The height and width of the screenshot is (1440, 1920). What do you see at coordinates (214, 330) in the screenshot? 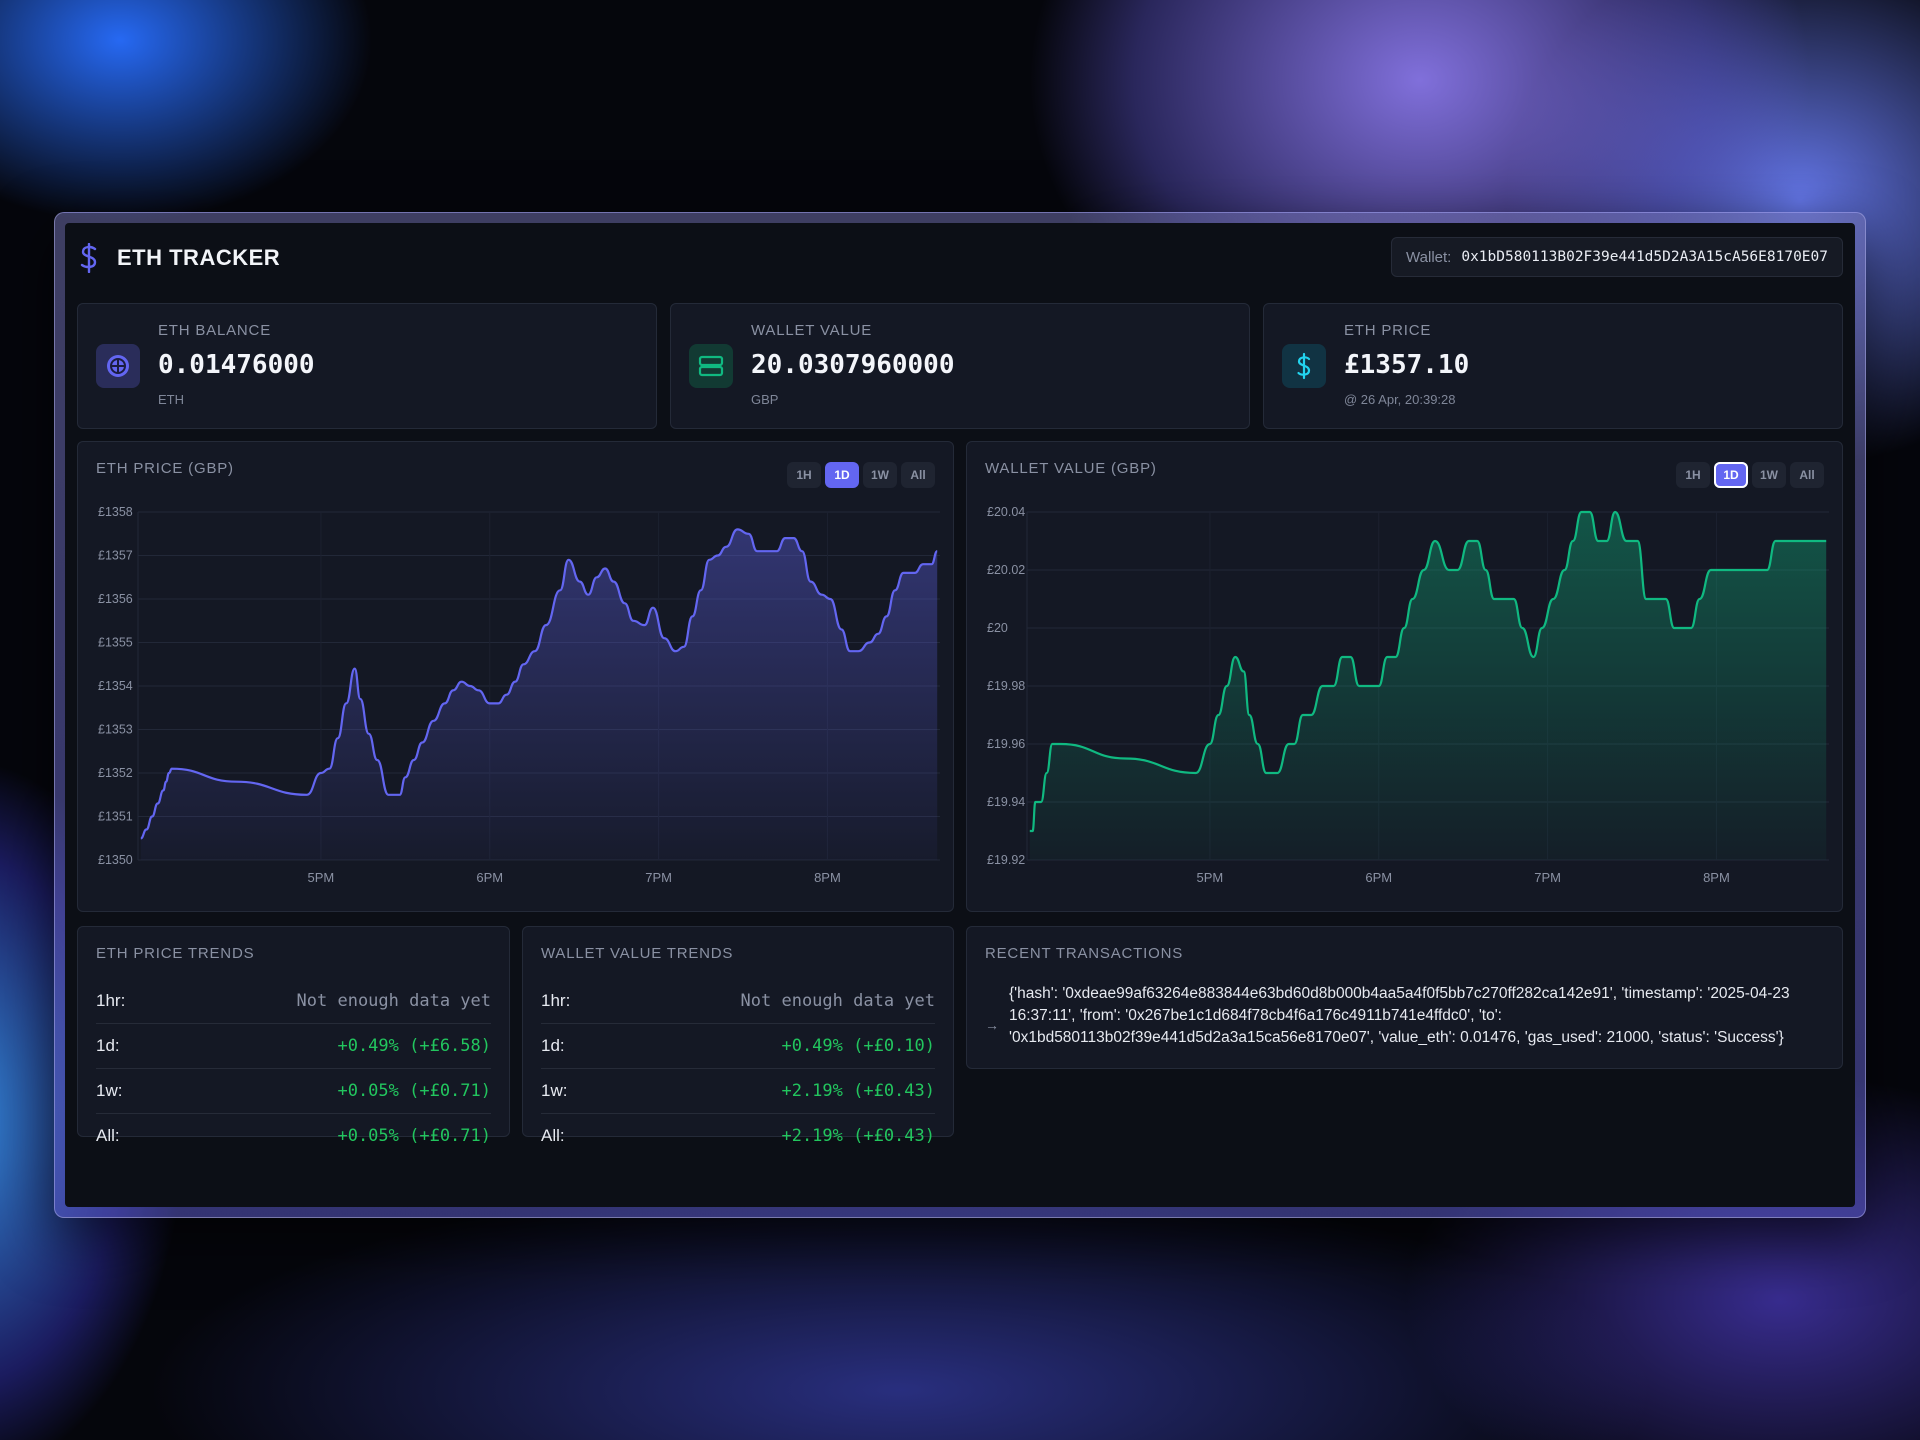
I see `stat-label: ETH BALANCE` at bounding box center [214, 330].